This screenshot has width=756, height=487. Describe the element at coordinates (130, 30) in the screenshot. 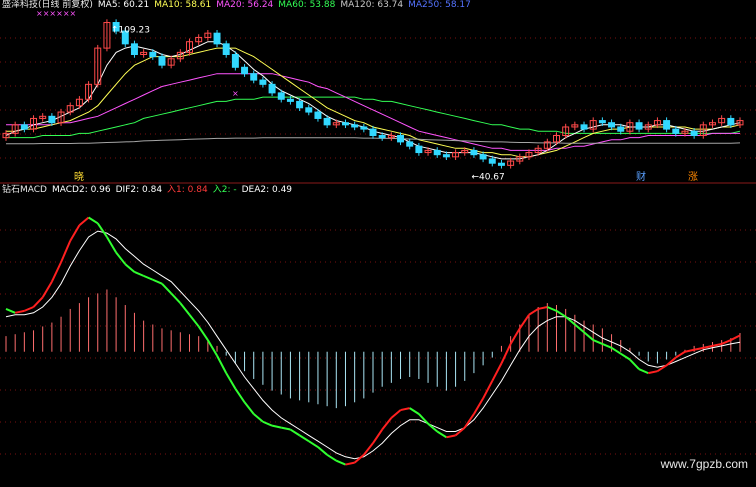

I see `high-price-label: ↑109.23` at that location.